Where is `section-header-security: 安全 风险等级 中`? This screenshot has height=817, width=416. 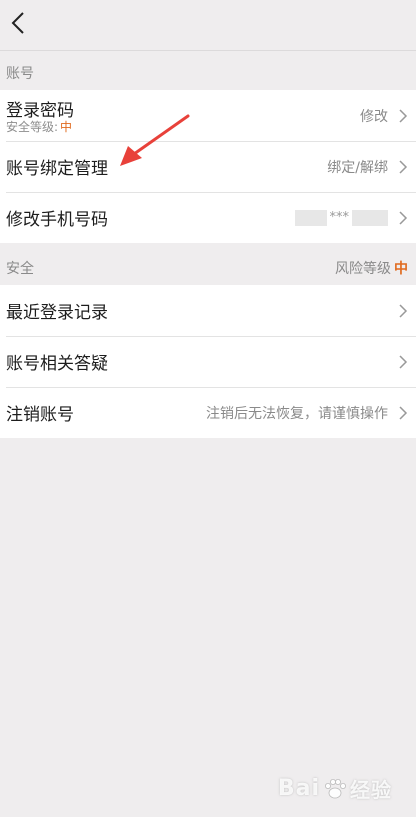 section-header-security: 安全 风险等级 中 is located at coordinates (208, 268).